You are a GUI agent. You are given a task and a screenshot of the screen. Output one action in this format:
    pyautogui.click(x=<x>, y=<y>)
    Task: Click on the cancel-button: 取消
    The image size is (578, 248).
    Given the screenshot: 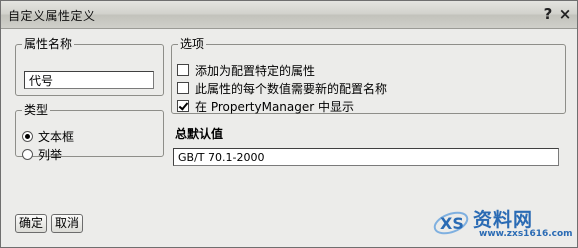 What is the action you would take?
    pyautogui.click(x=67, y=223)
    